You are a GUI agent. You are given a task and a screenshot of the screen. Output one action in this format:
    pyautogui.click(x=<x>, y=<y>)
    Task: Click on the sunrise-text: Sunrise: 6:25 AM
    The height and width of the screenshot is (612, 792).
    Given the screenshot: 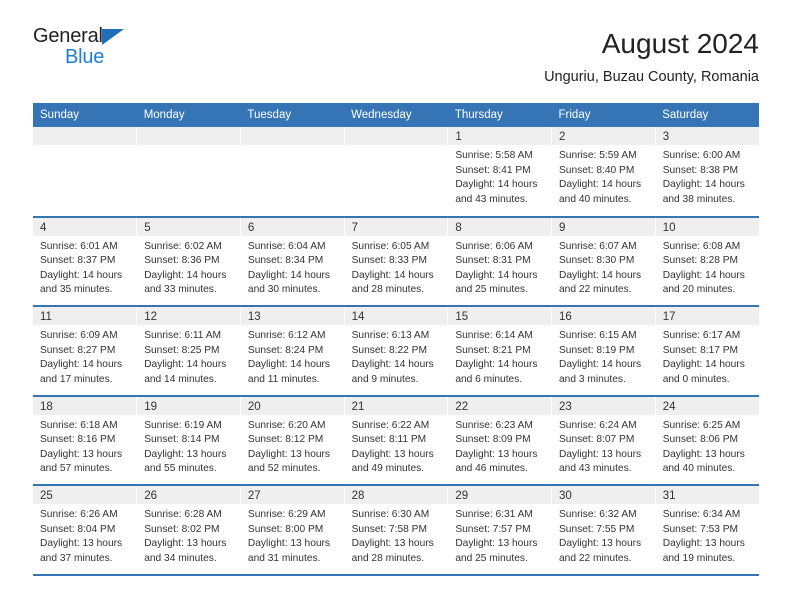 What is the action you would take?
    pyautogui.click(x=701, y=425)
    